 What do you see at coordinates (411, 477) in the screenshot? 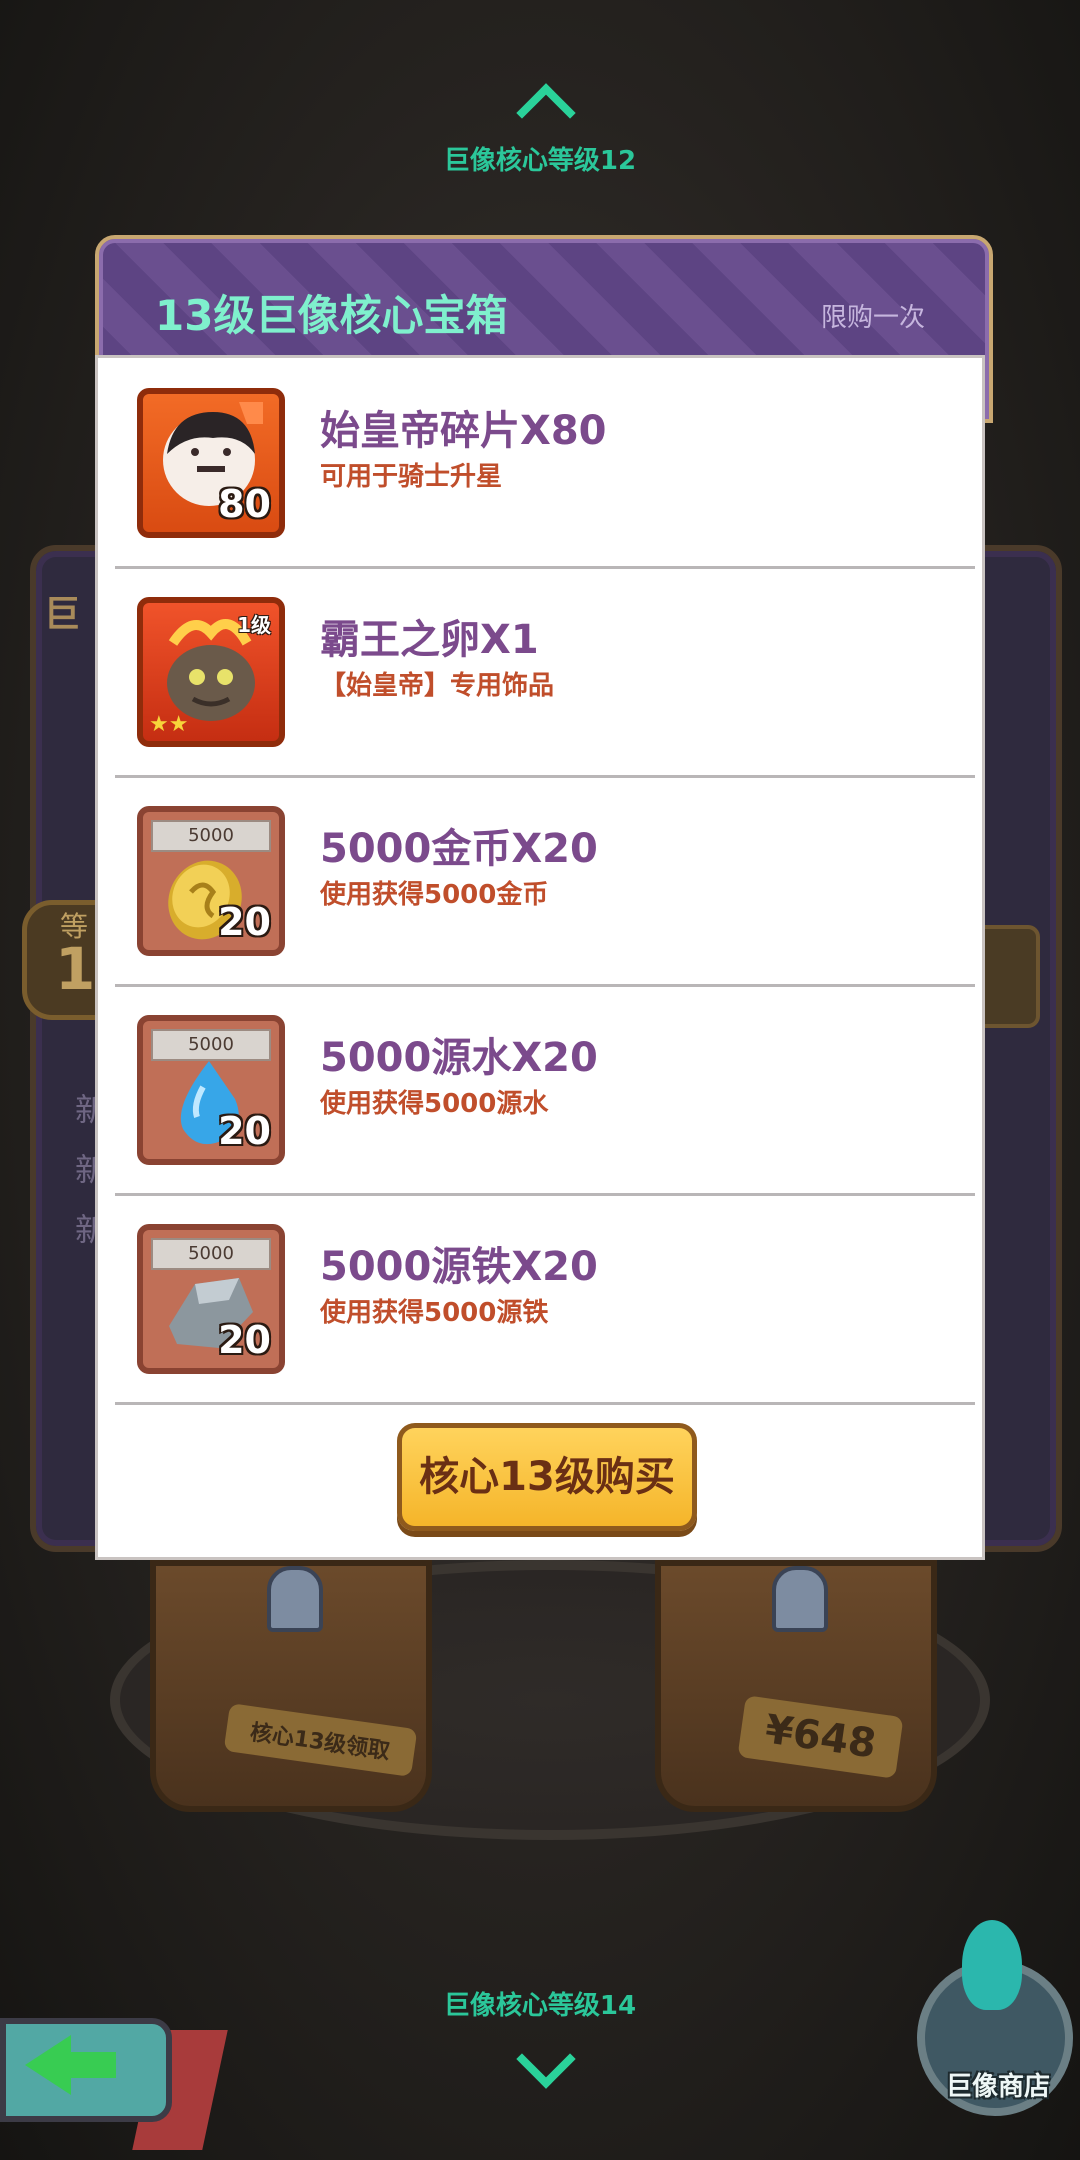
I see `item-description: 可用于骑士升星` at bounding box center [411, 477].